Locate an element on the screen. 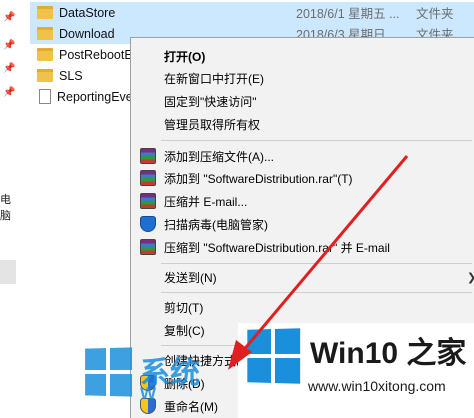  menu-label: 发送到(N) is located at coordinates (190, 277).